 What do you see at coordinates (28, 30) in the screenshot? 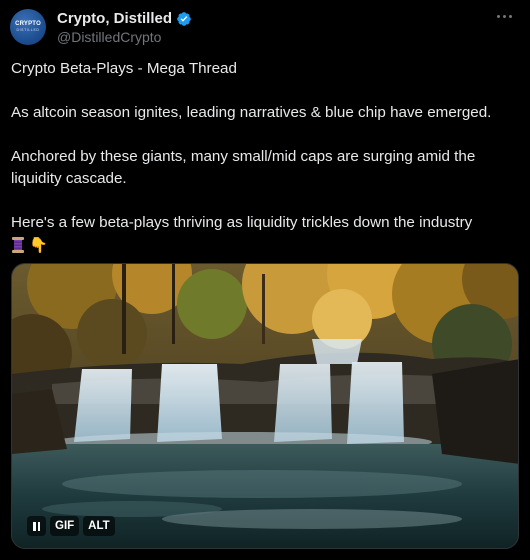
I see `avatar-logo-subtext: DISTILLED` at bounding box center [28, 30].